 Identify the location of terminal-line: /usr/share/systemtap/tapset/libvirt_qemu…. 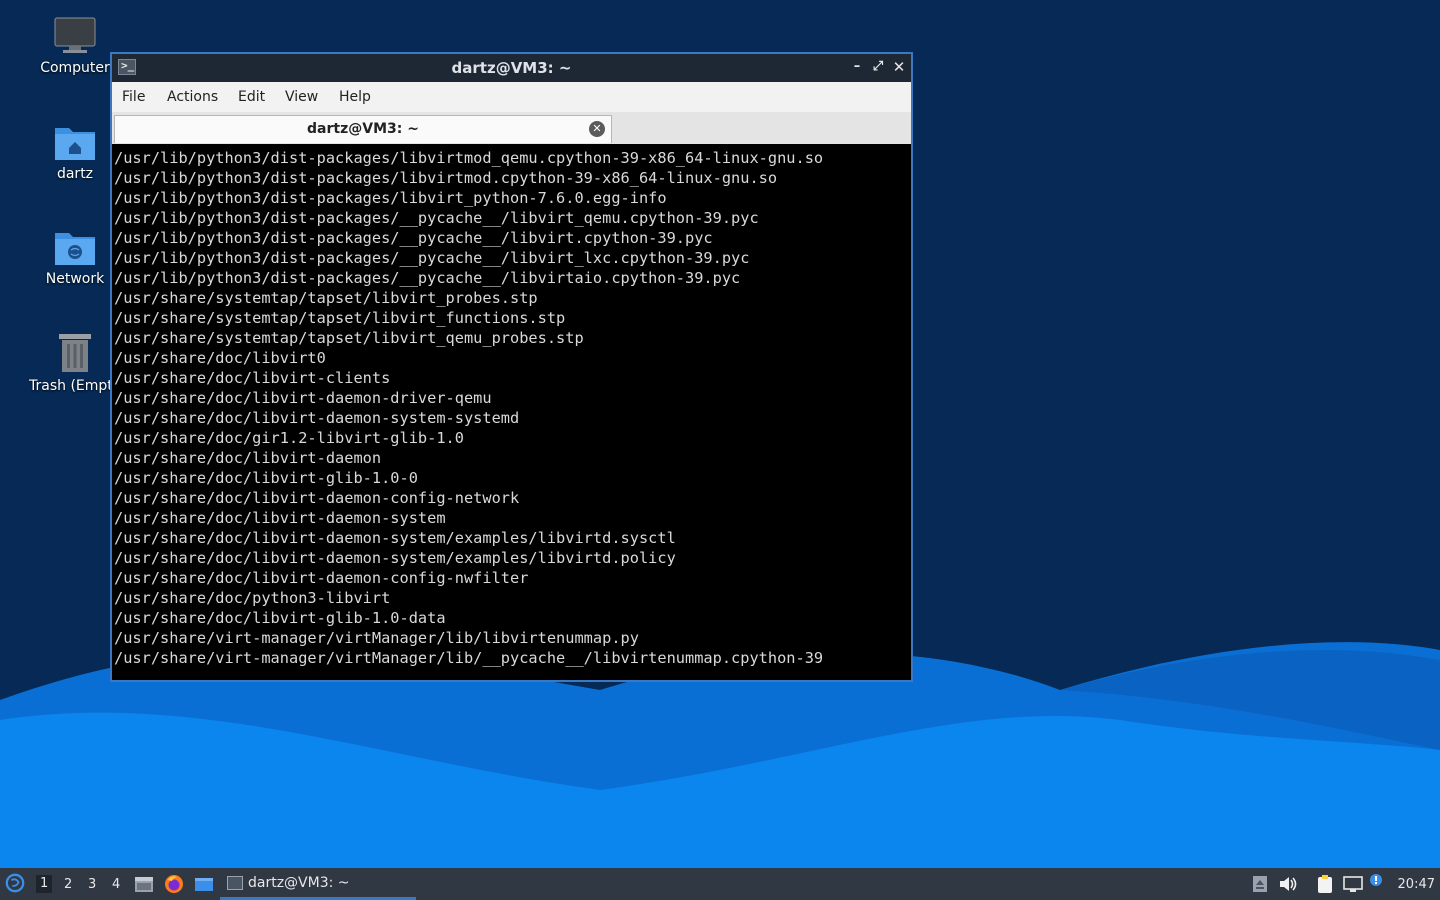
(349, 338).